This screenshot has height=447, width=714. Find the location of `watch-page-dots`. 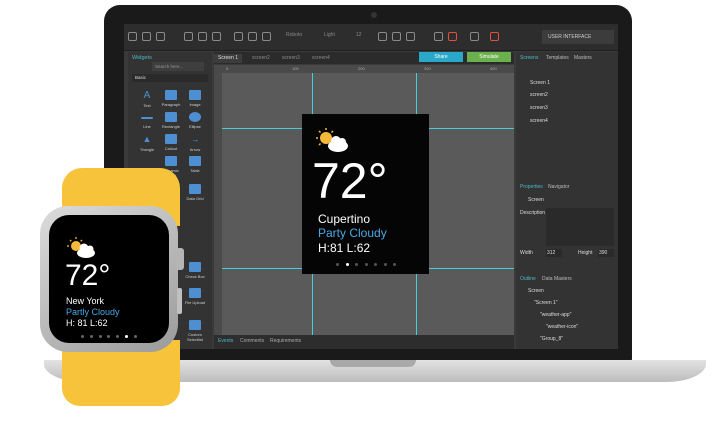

watch-page-dots is located at coordinates (109, 336).